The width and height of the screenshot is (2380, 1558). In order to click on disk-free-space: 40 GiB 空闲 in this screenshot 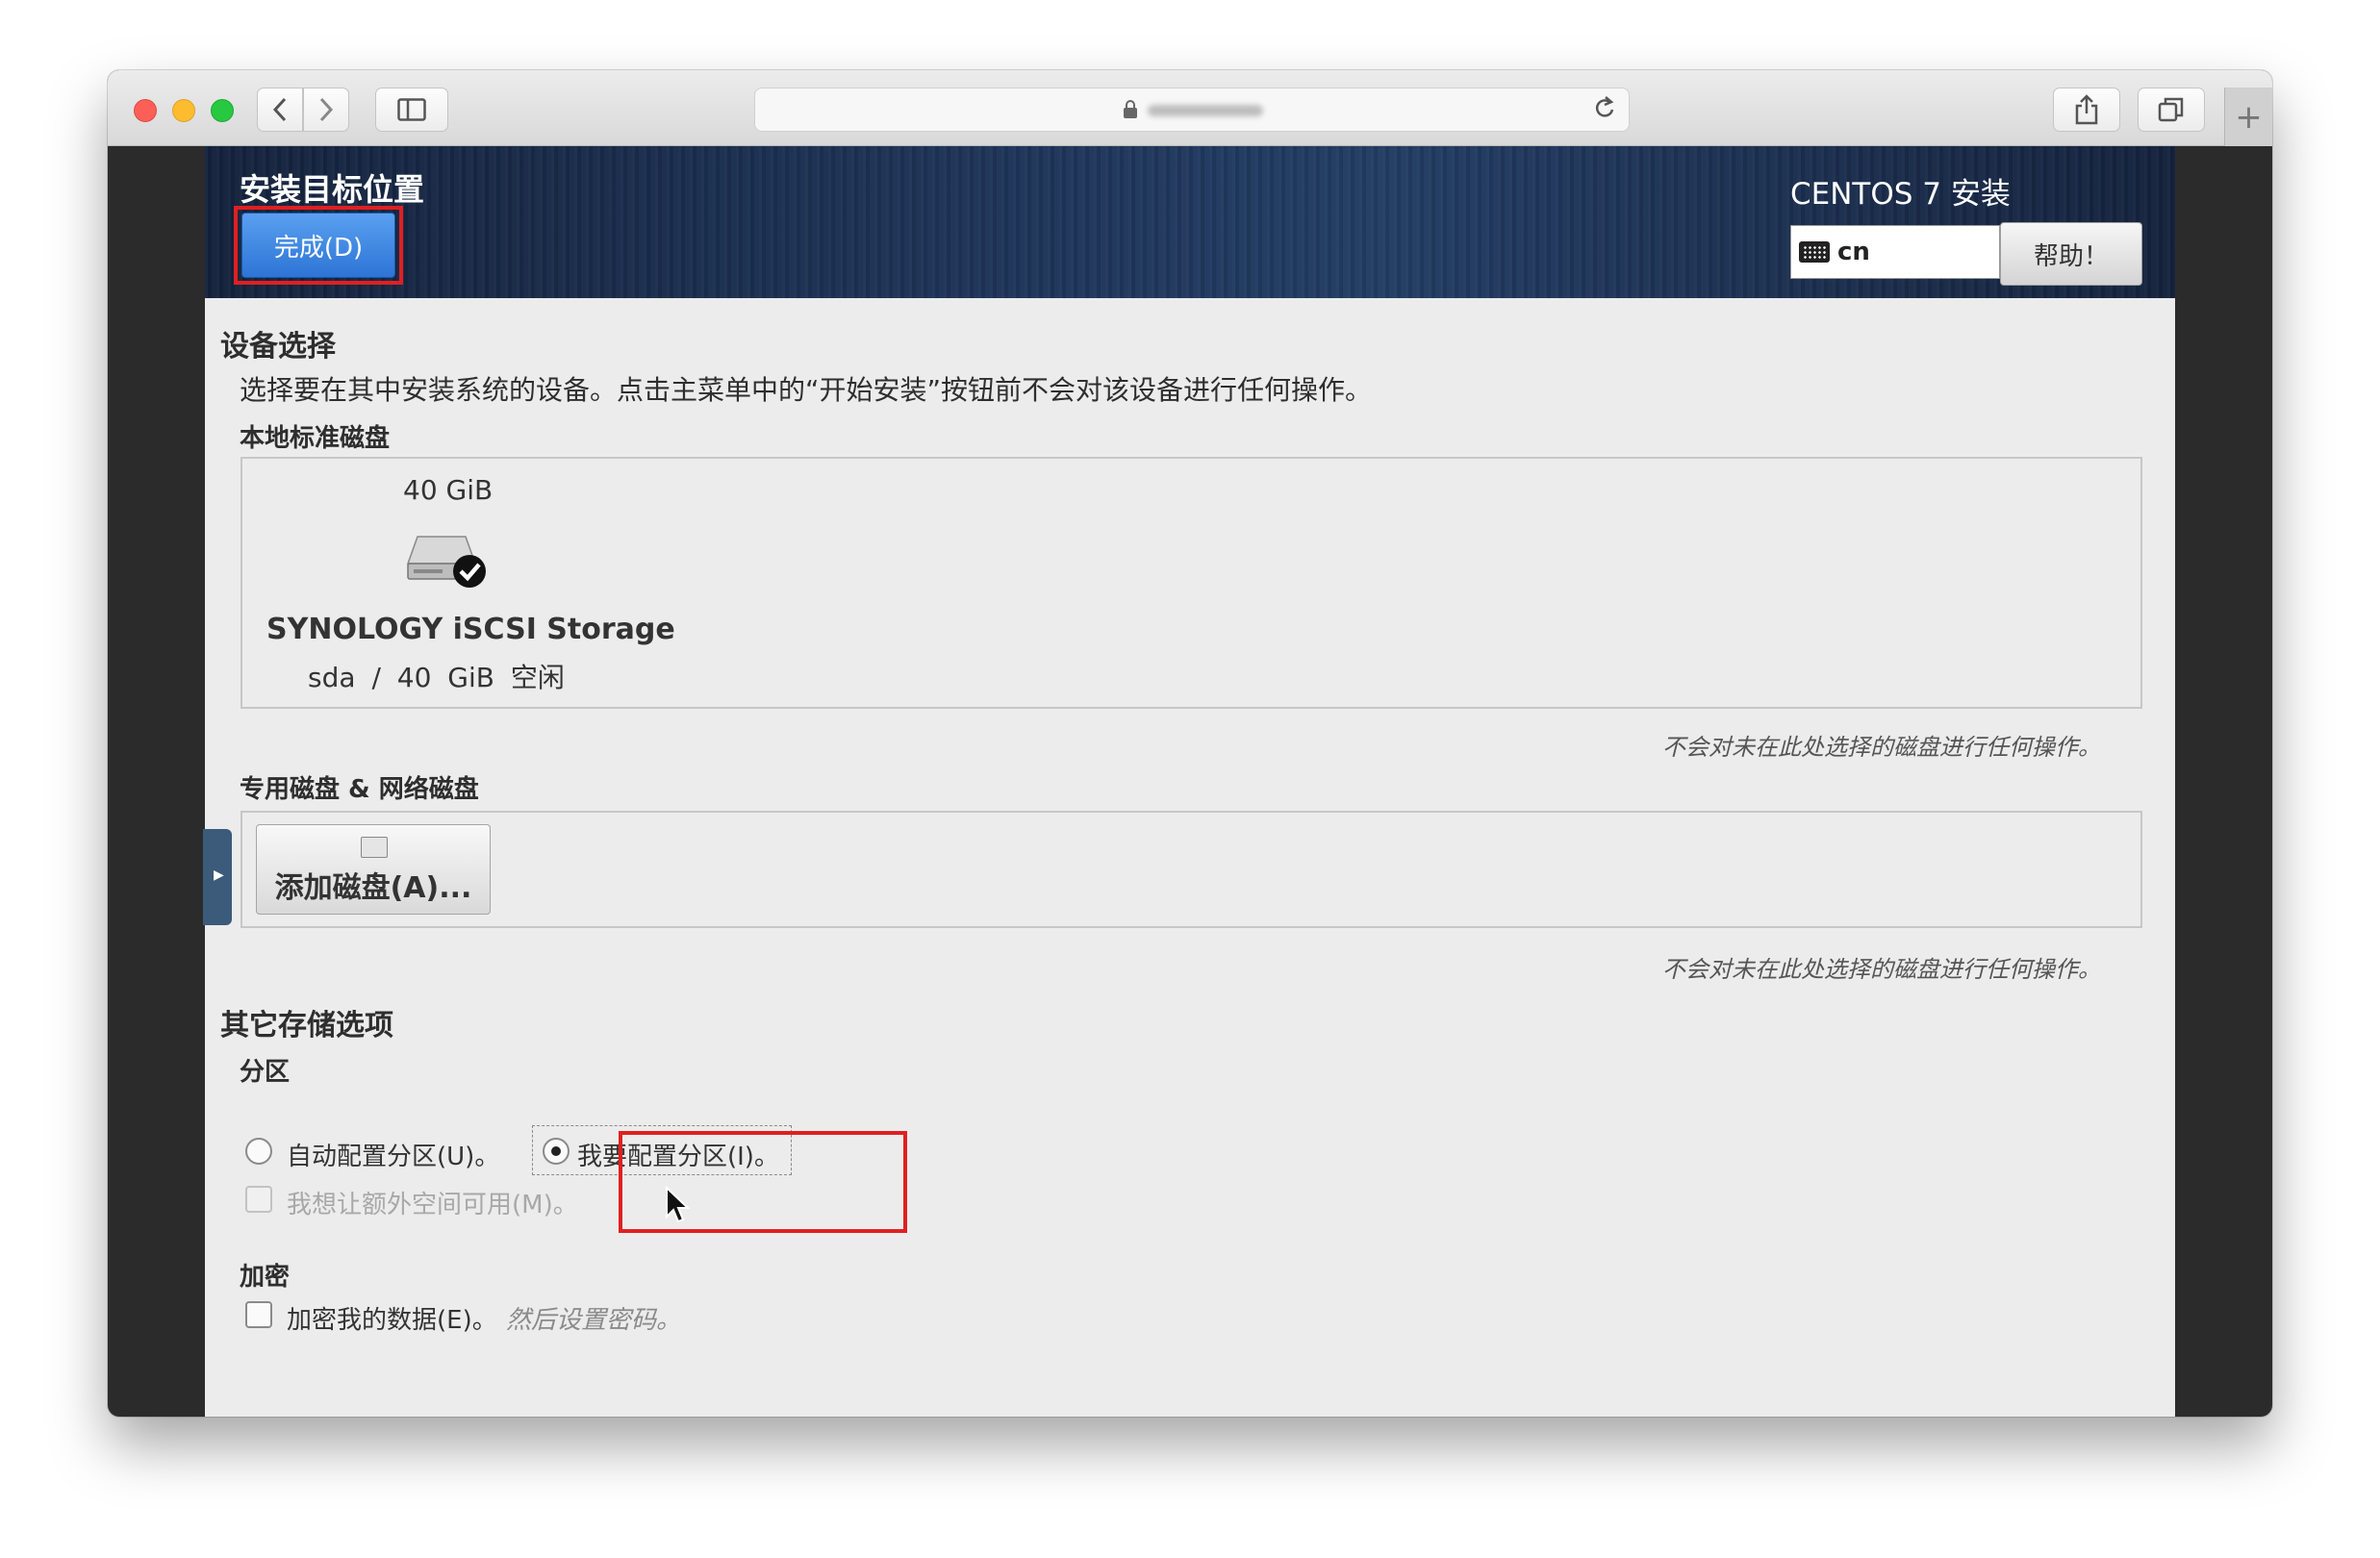, I will do `click(481, 677)`.